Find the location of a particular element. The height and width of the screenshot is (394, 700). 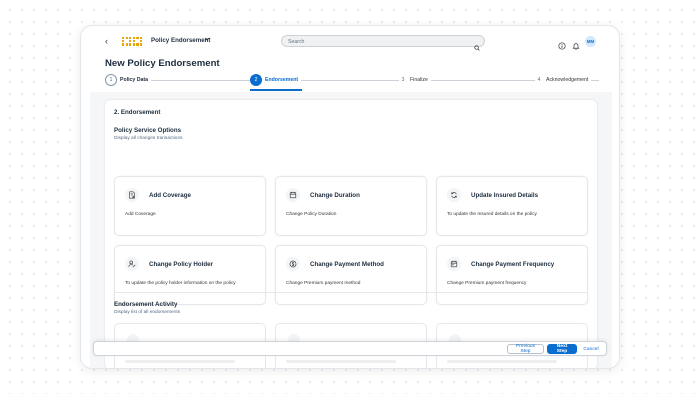

card-title: Update Insured Details is located at coordinates (505, 195).